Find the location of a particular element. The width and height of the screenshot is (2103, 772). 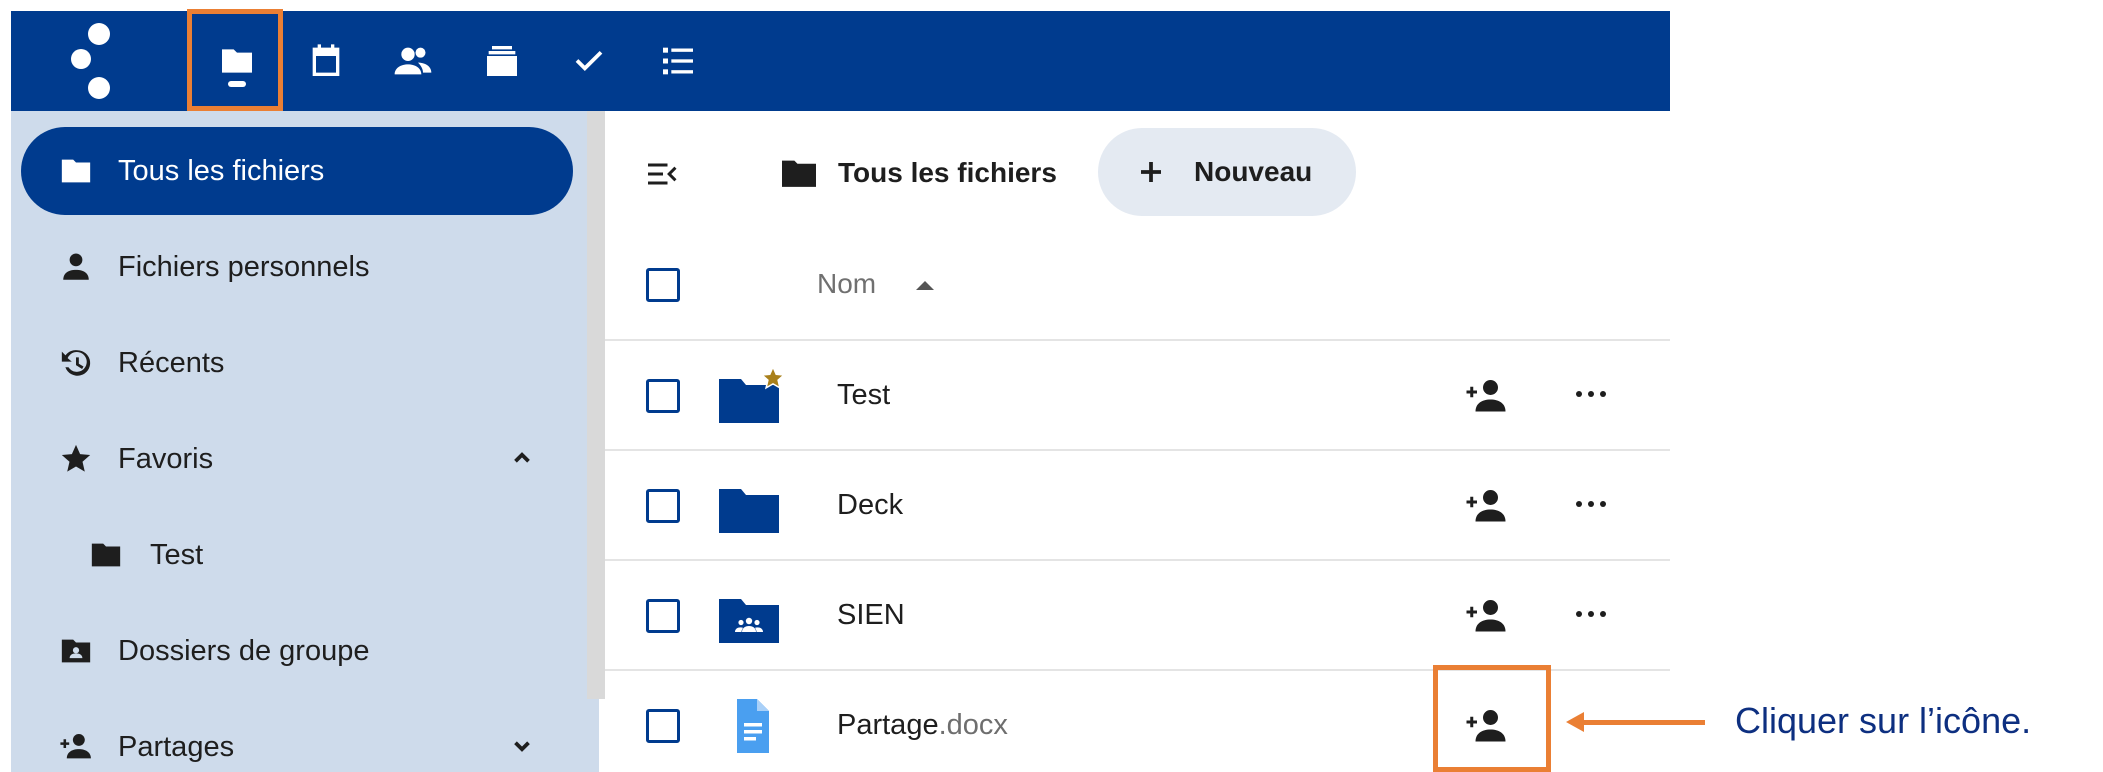

select-all-checkbox is located at coordinates (663, 285).